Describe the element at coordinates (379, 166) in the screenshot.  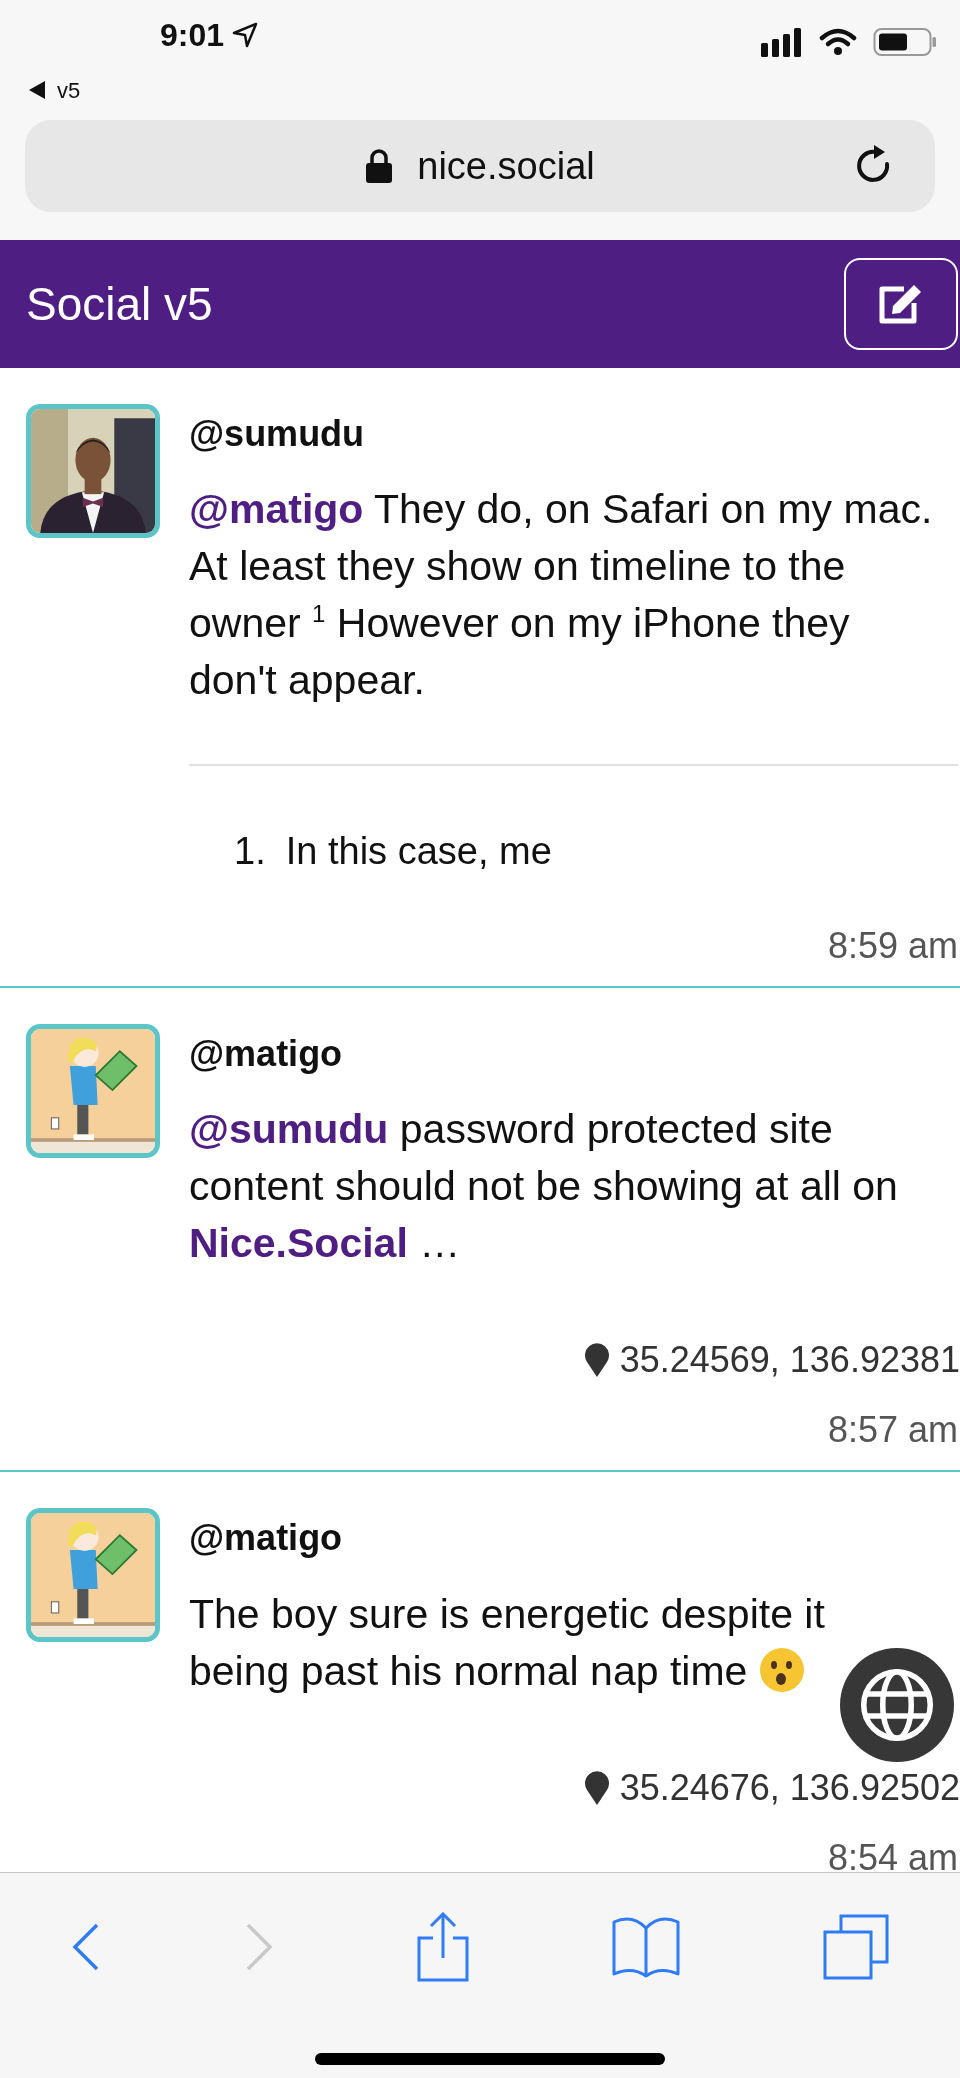
I see `lock-icon` at that location.